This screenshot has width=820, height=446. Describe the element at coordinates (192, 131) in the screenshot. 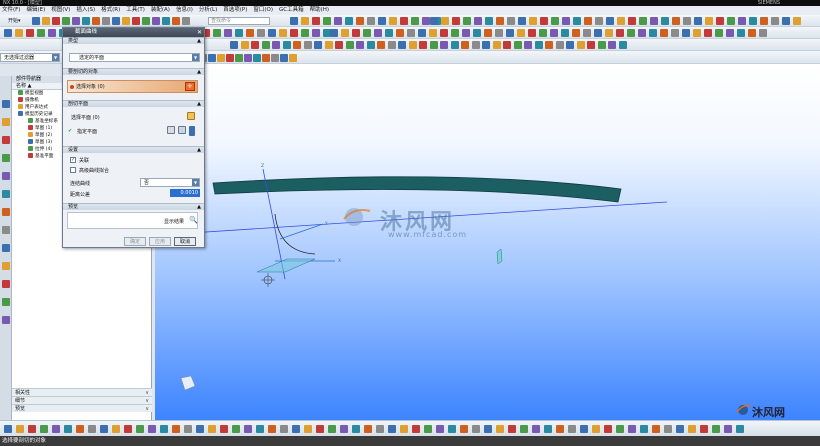

I see `plane-dropdown-icon` at that location.